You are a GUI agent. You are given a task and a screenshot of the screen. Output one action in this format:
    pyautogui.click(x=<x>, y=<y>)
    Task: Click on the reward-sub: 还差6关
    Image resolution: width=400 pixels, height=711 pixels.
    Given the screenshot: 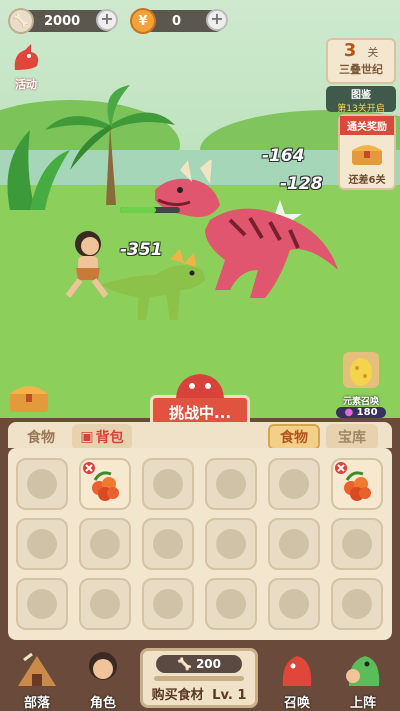 What is the action you would take?
    pyautogui.click(x=367, y=180)
    